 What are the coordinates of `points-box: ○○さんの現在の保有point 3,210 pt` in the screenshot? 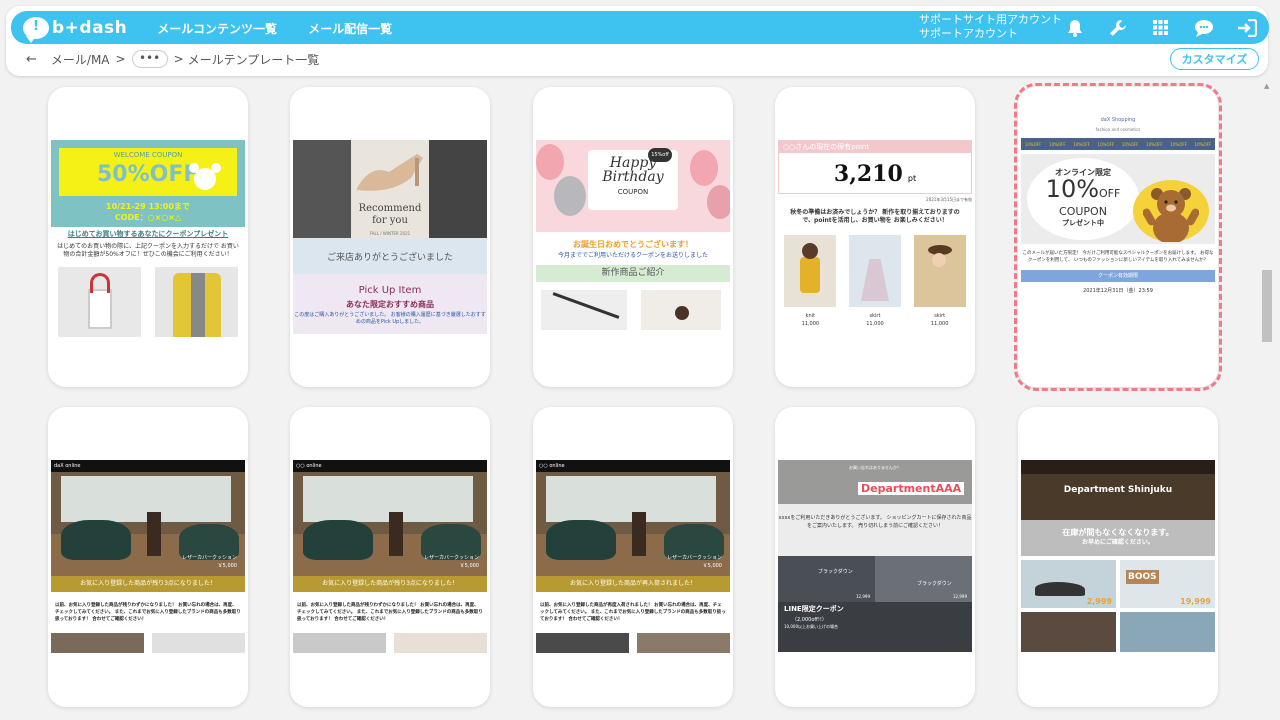 It's located at (875, 167).